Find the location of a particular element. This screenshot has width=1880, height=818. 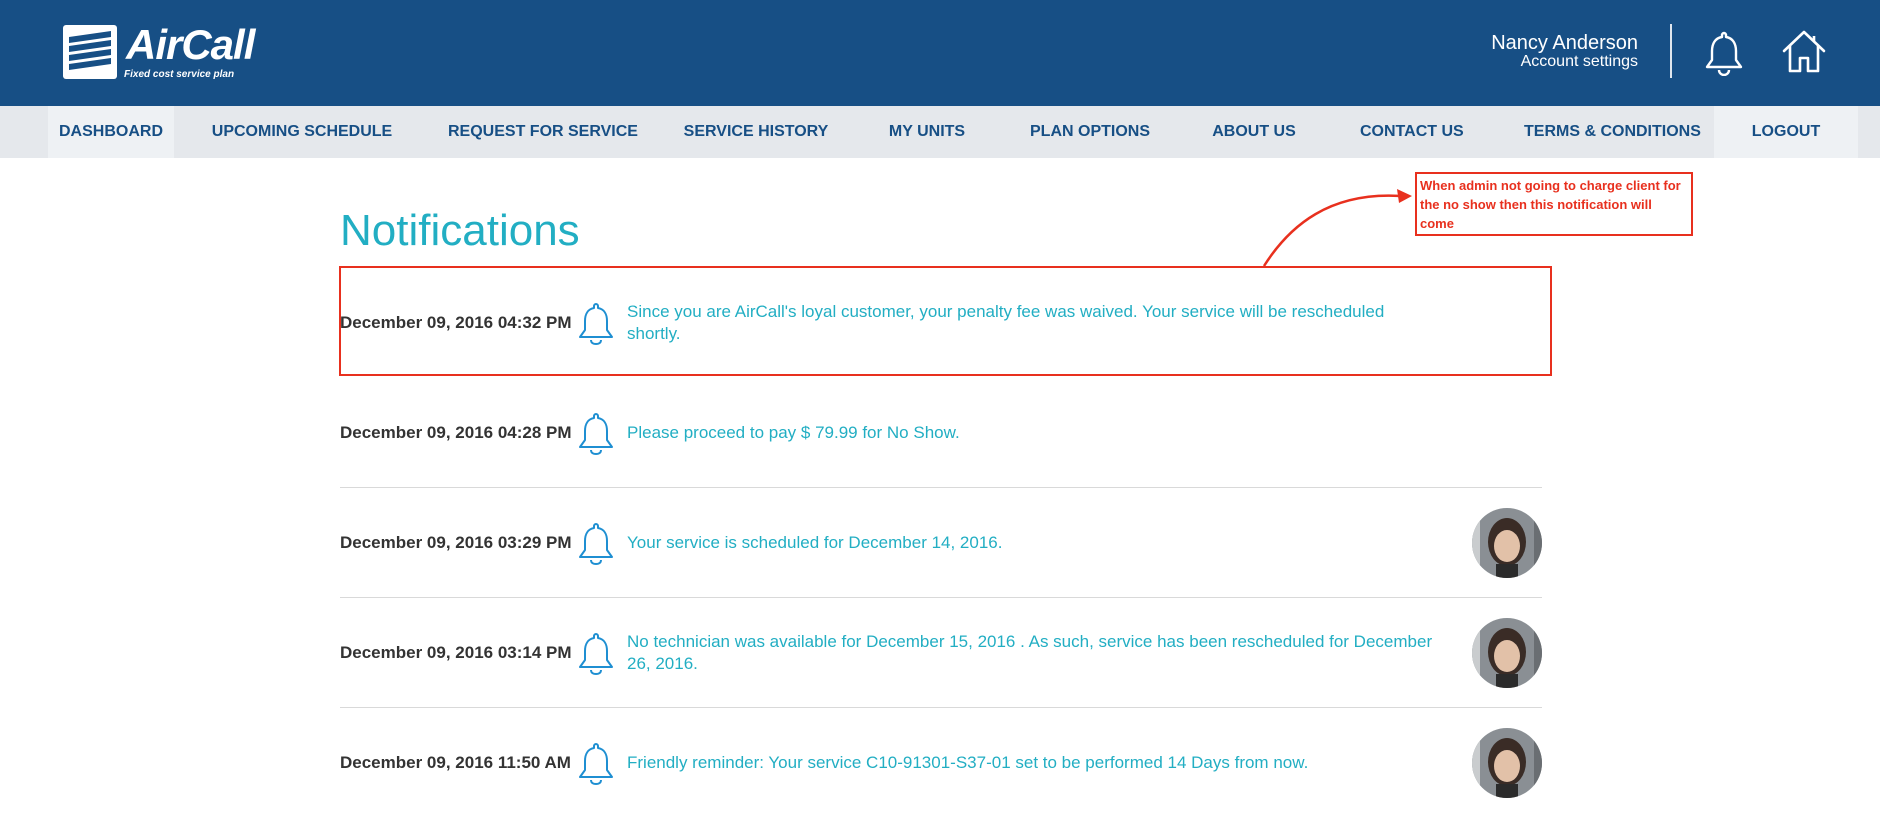

user-name: Nancy Anderson is located at coordinates (1564, 43).